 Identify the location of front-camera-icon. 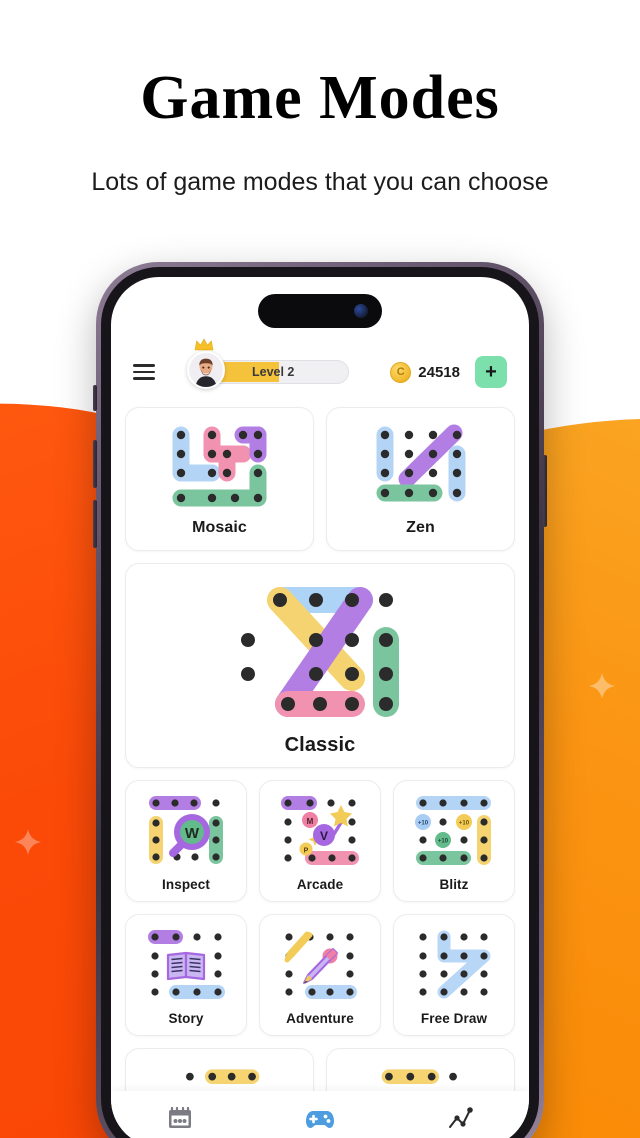
(361, 311).